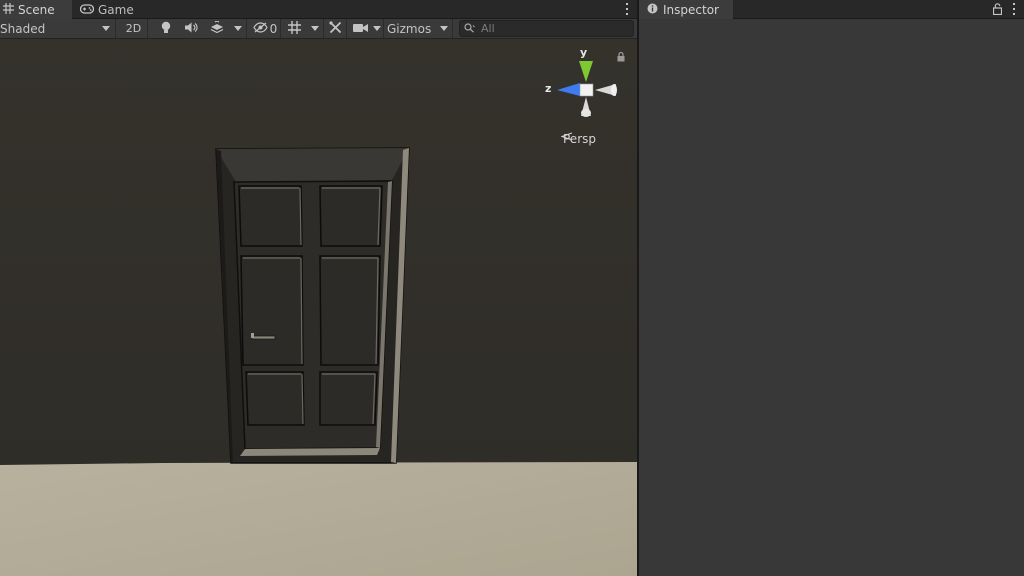 This screenshot has width=1024, height=576. Describe the element at coordinates (8, 9) in the screenshot. I see `grid-icon` at that location.